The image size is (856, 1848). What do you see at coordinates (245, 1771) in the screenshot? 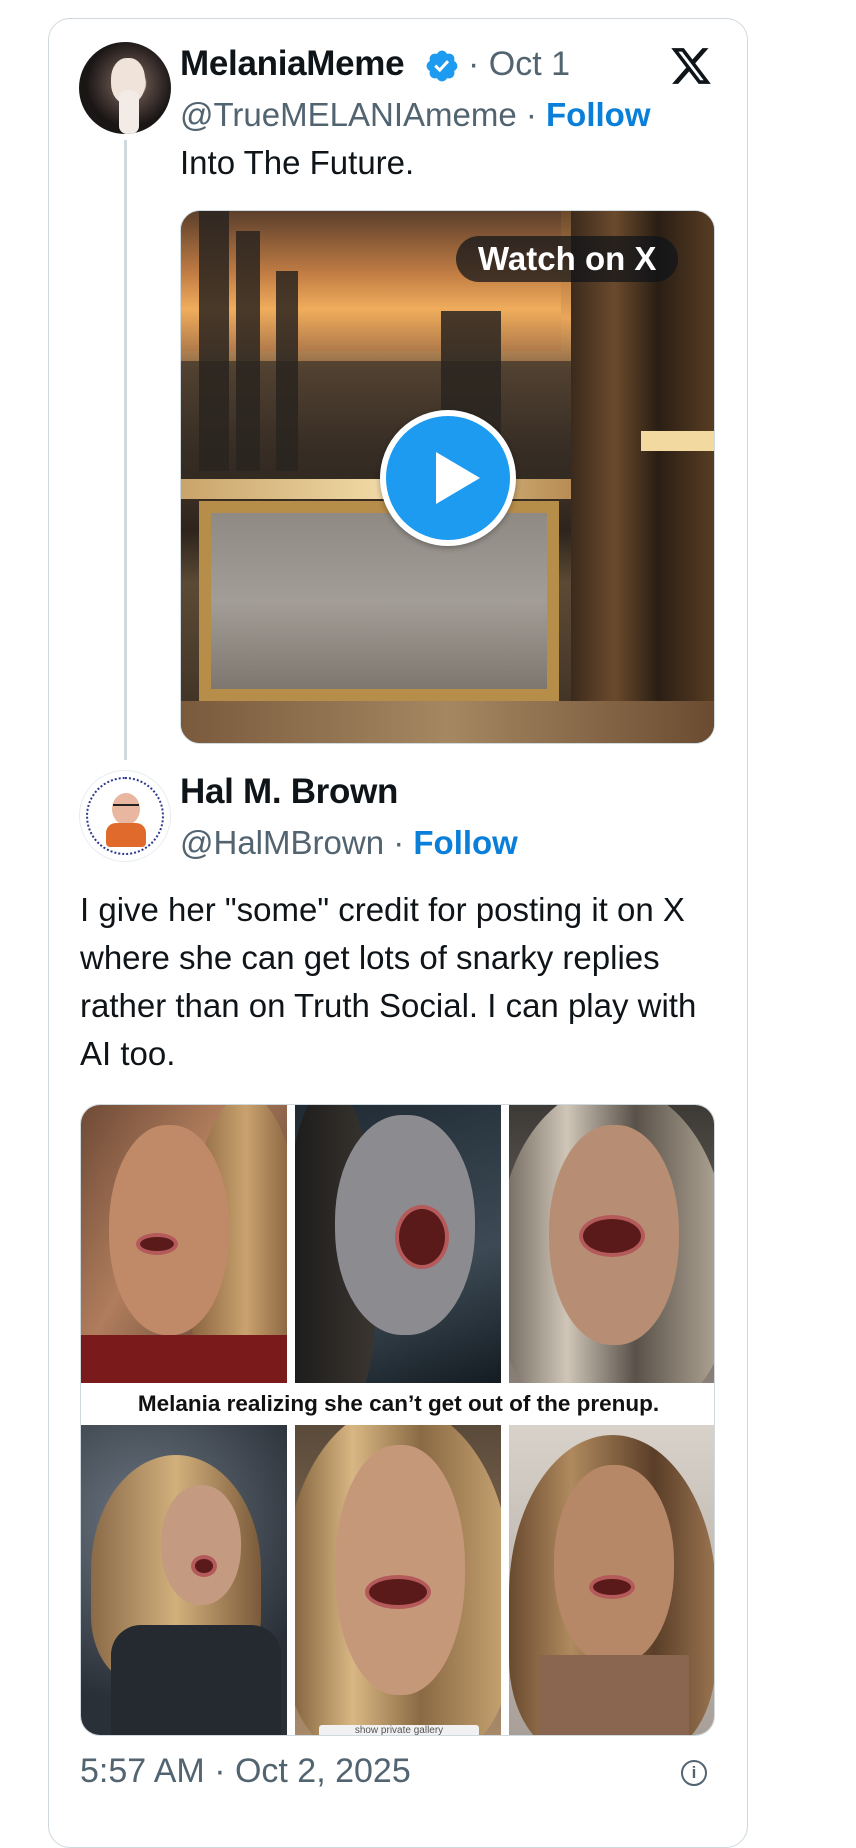
I see `tweet-timestamp: 5:57 AM · Oct 2, 2025` at bounding box center [245, 1771].